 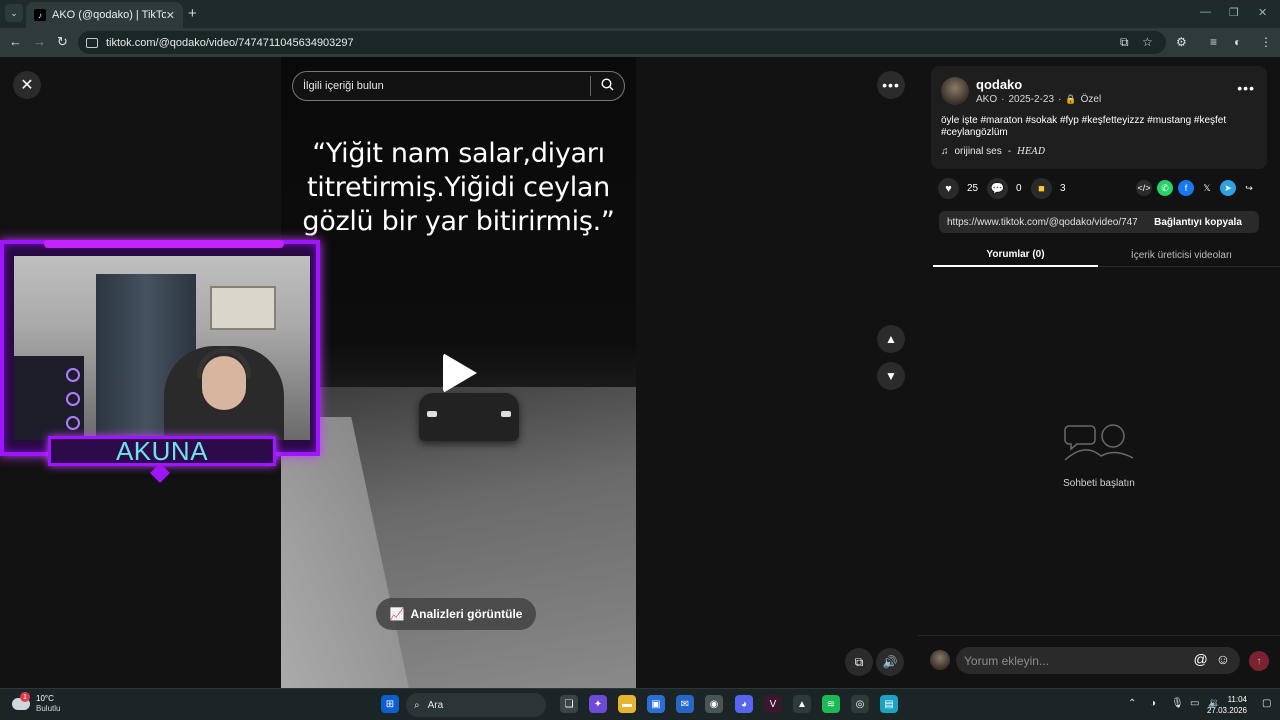 What do you see at coordinates (831, 704) in the screenshot?
I see `spotify-icon: ≋` at bounding box center [831, 704].